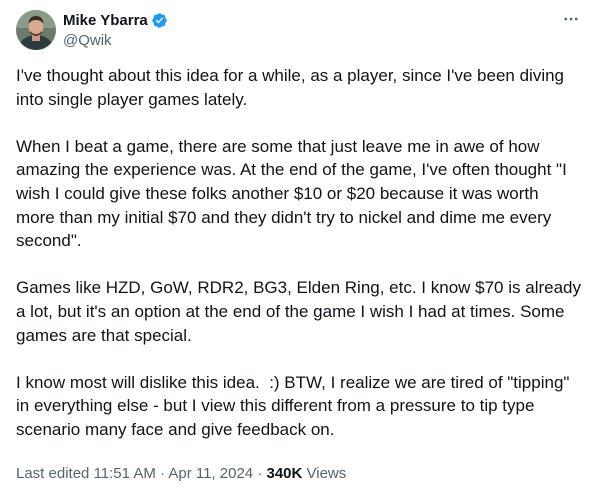  I want to click on name-row: Mike Ybarra, so click(115, 20).